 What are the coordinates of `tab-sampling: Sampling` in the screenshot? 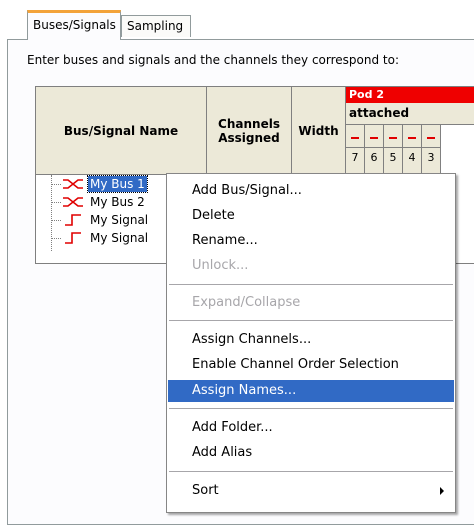 It's located at (156, 26).